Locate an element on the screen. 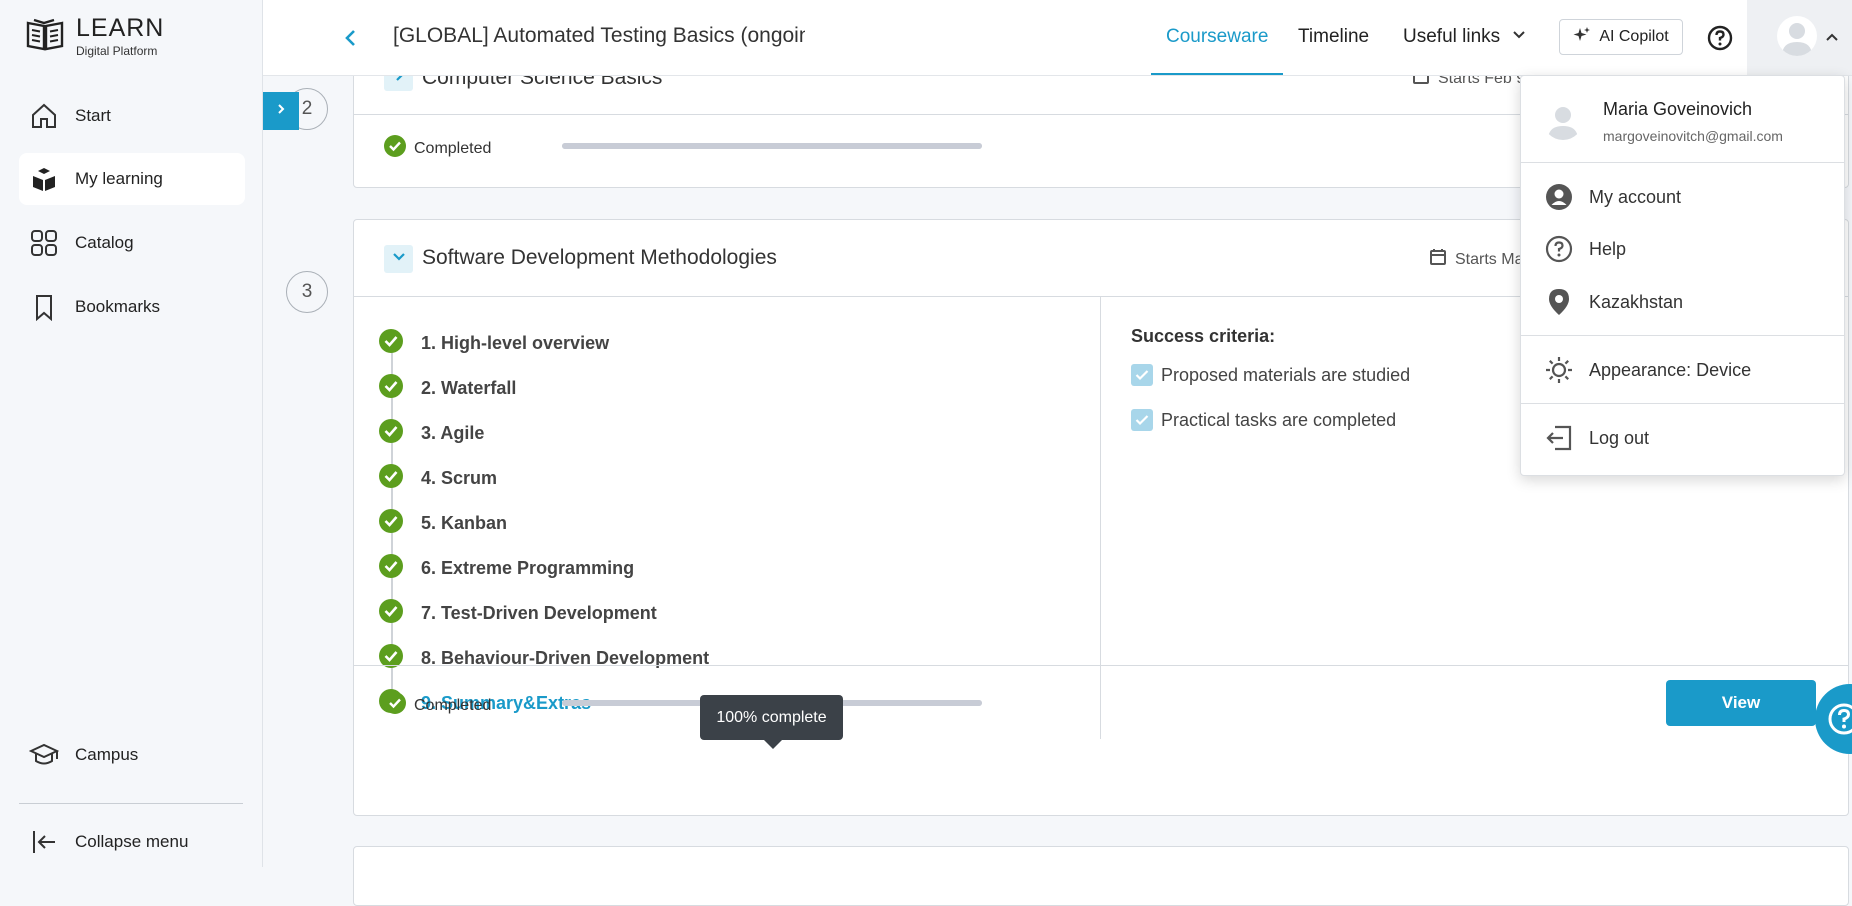 This screenshot has height=906, width=1852. section-start-date: Starts Ma is located at coordinates (1476, 259).